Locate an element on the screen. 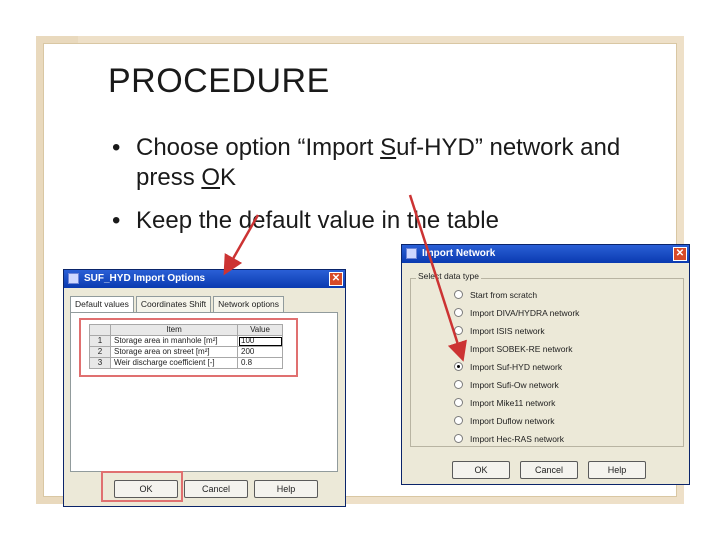 The width and height of the screenshot is (720, 540). arrow-to-suf-hyd-option is located at coordinates (437, 278).